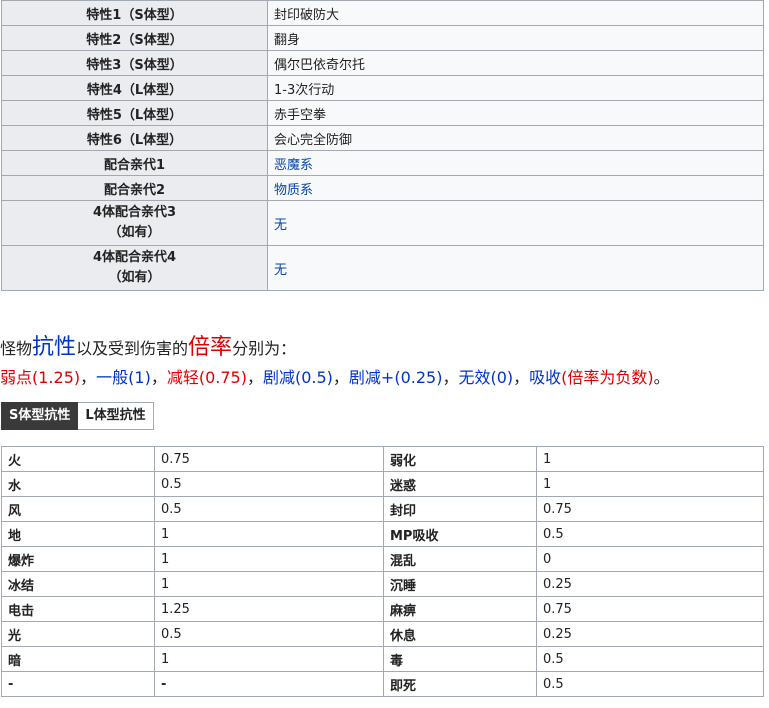 This screenshot has width=769, height=708. Describe the element at coordinates (460, 459) in the screenshot. I see `status-name: 弱化` at that location.